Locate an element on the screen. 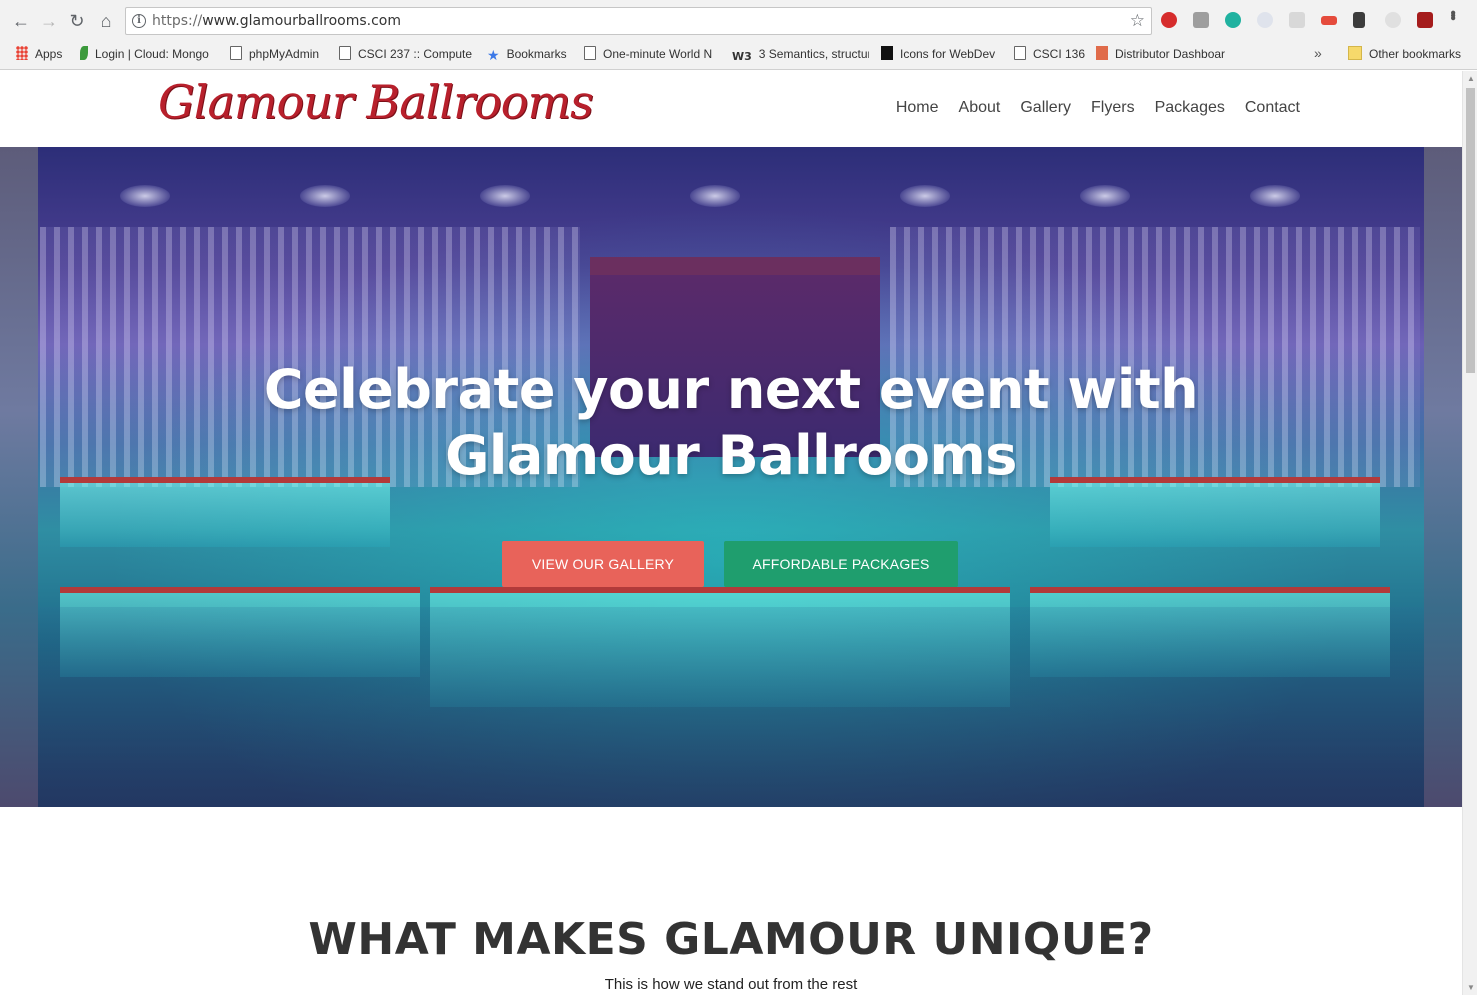 The image size is (1477, 995). bookmark-label: One-minute World N is located at coordinates (658, 54).